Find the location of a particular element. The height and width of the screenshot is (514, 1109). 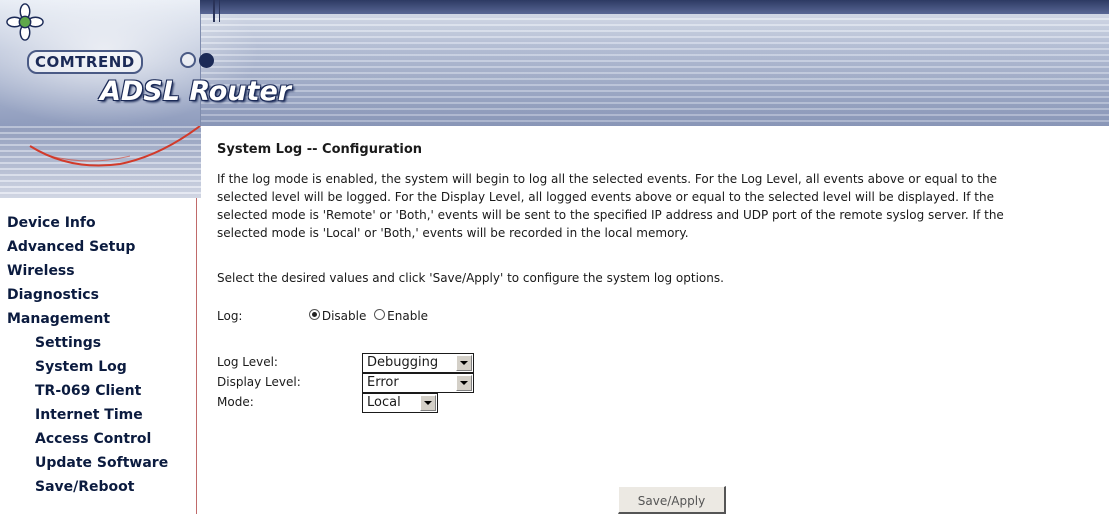

logo-flower-icon is located at coordinates (25, 22).